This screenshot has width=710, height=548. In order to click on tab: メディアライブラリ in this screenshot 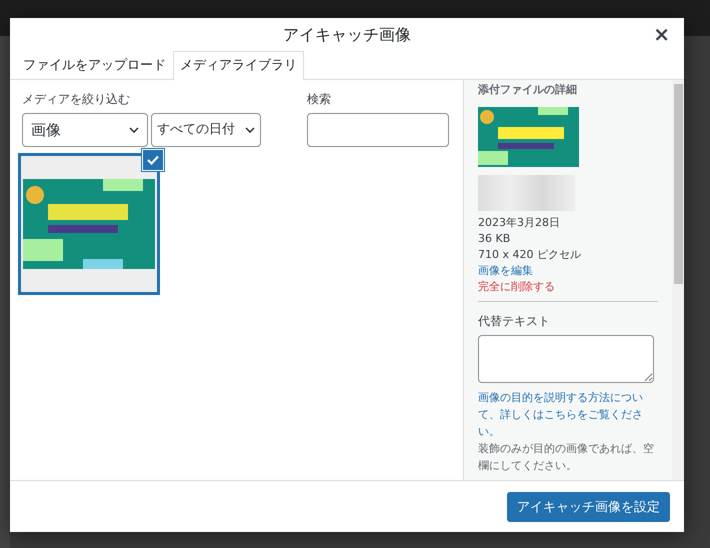, I will do `click(238, 65)`.